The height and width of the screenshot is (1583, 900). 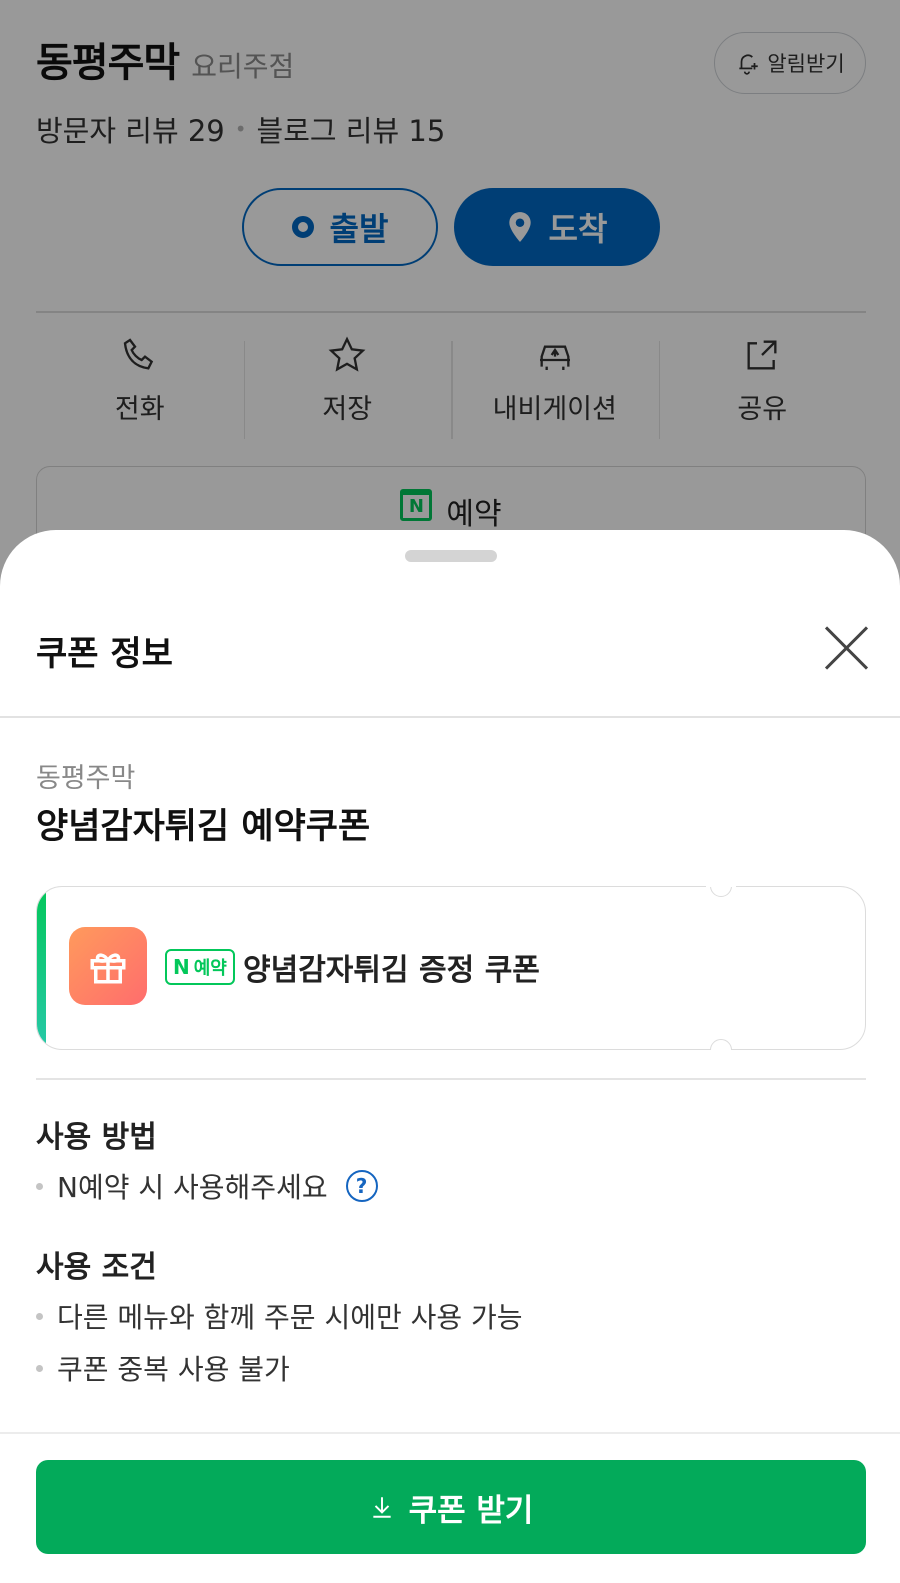 What do you see at coordinates (471, 1510) in the screenshot?
I see `get-coupon-label: 쿠폰 받기` at bounding box center [471, 1510].